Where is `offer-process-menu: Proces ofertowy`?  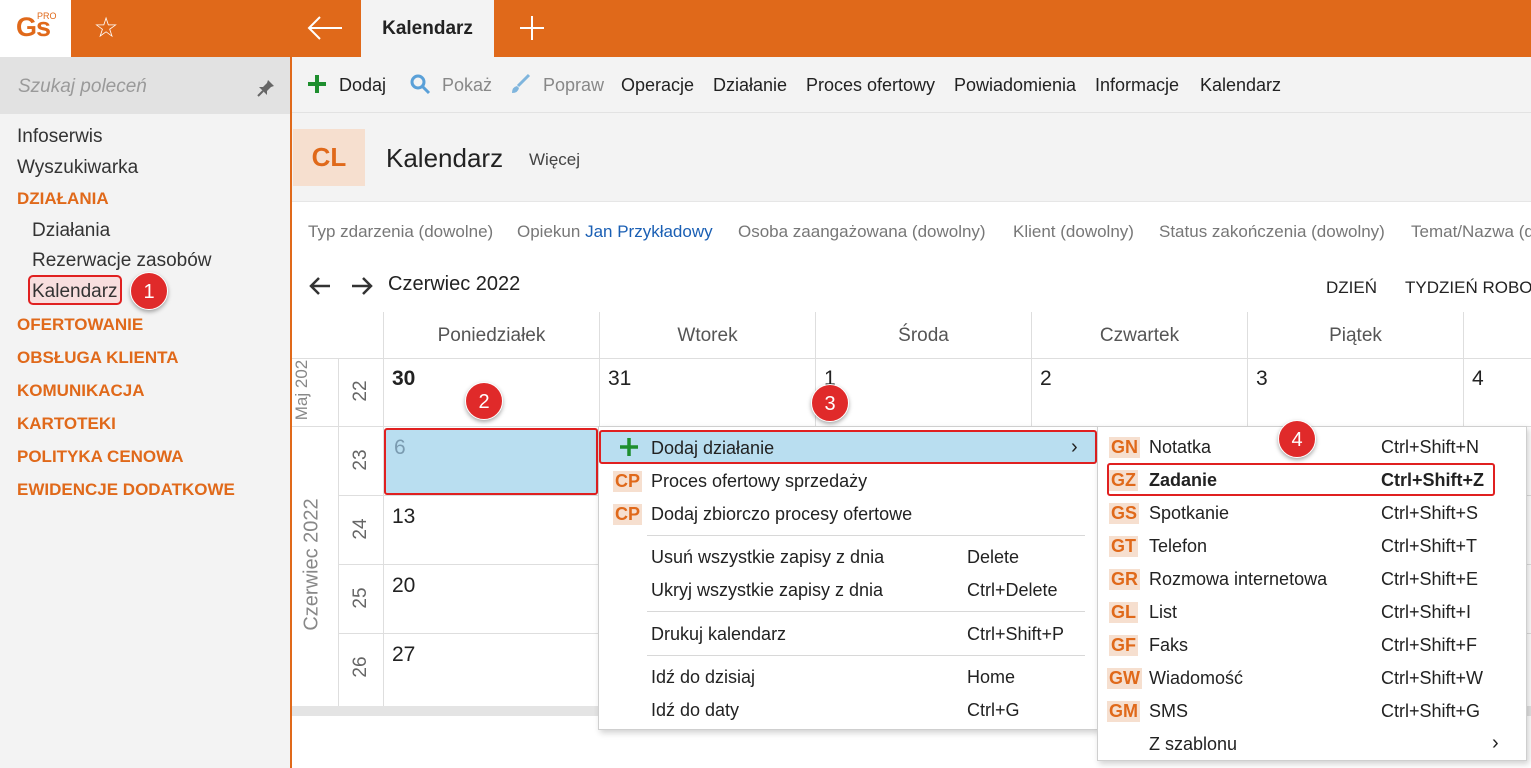
offer-process-menu: Proces ofertowy is located at coordinates (870, 85).